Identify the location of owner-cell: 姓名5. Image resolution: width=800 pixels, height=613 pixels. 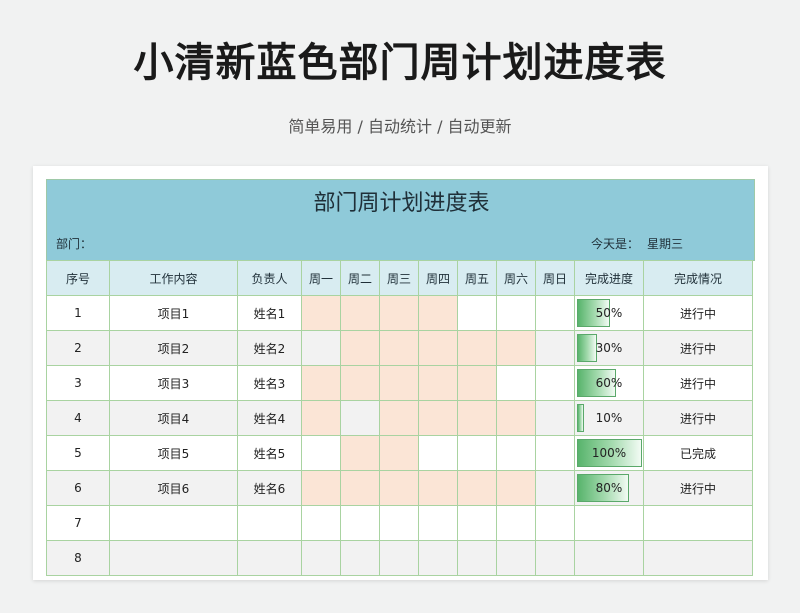
(269, 453).